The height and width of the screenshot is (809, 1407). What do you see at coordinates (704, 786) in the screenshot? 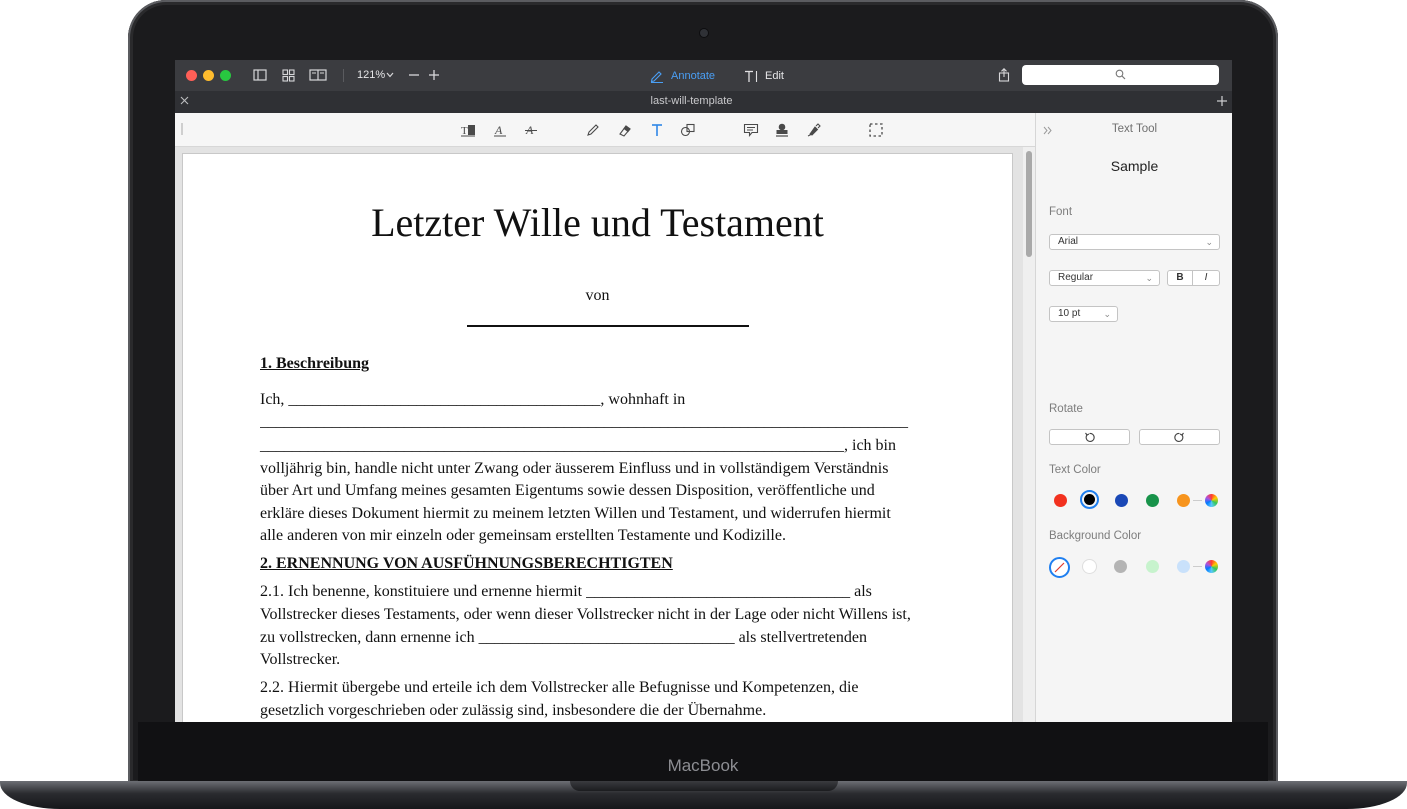
I see `hinge-notch` at bounding box center [704, 786].